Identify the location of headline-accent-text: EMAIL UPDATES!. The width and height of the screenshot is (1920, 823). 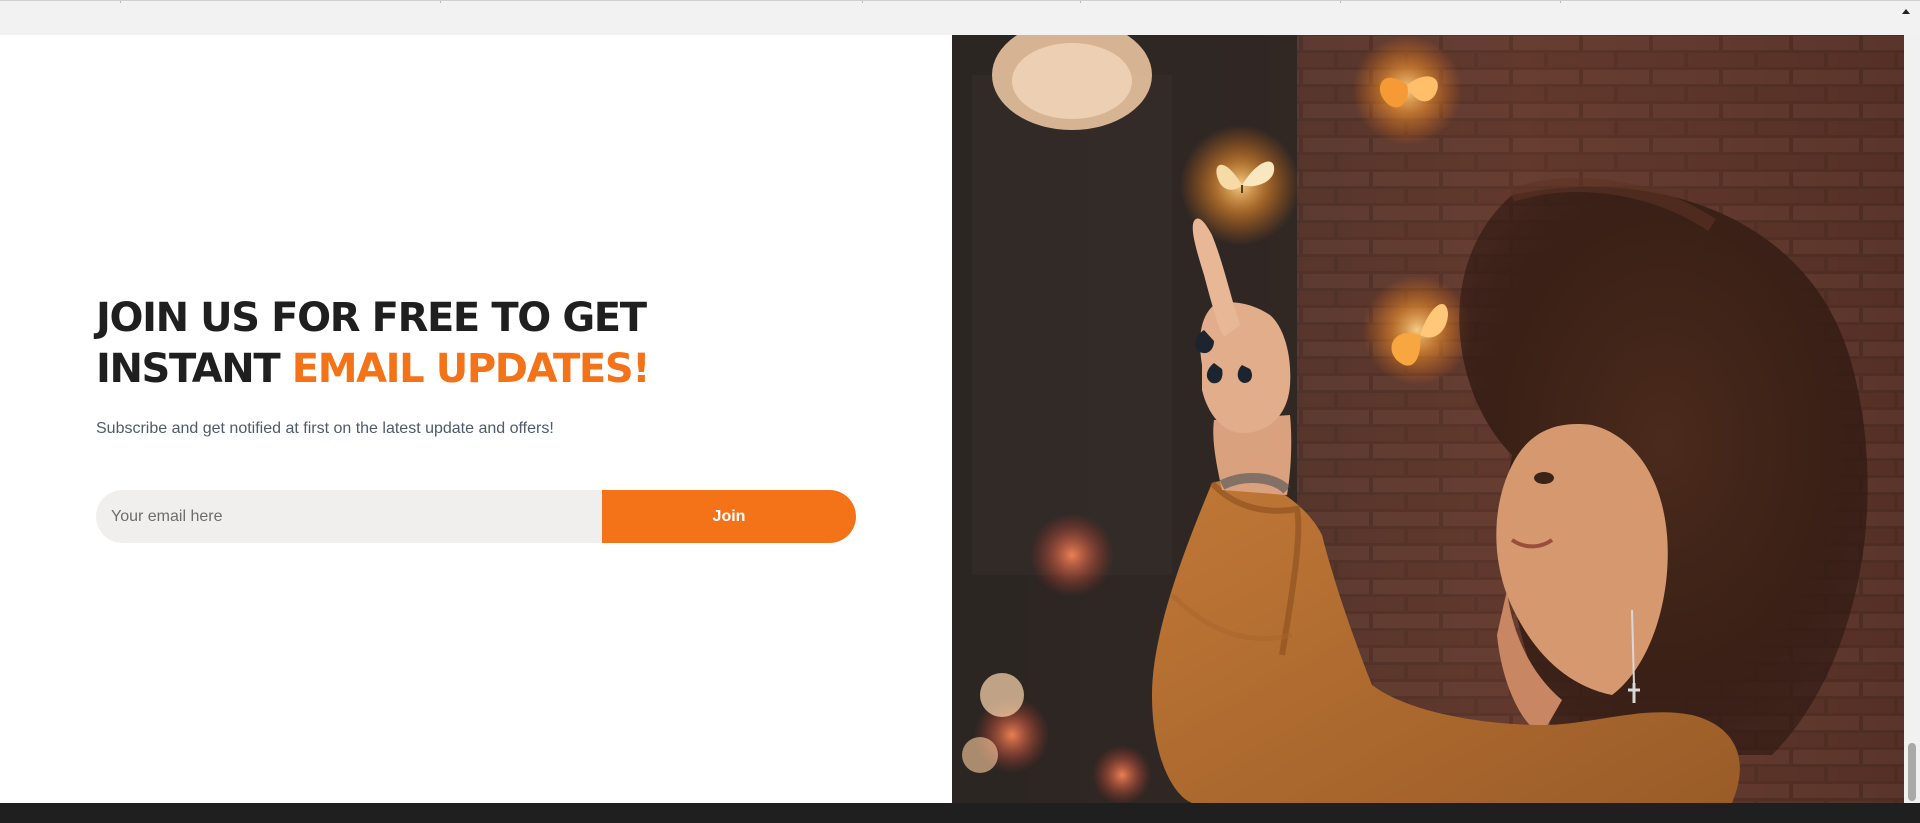
(471, 369).